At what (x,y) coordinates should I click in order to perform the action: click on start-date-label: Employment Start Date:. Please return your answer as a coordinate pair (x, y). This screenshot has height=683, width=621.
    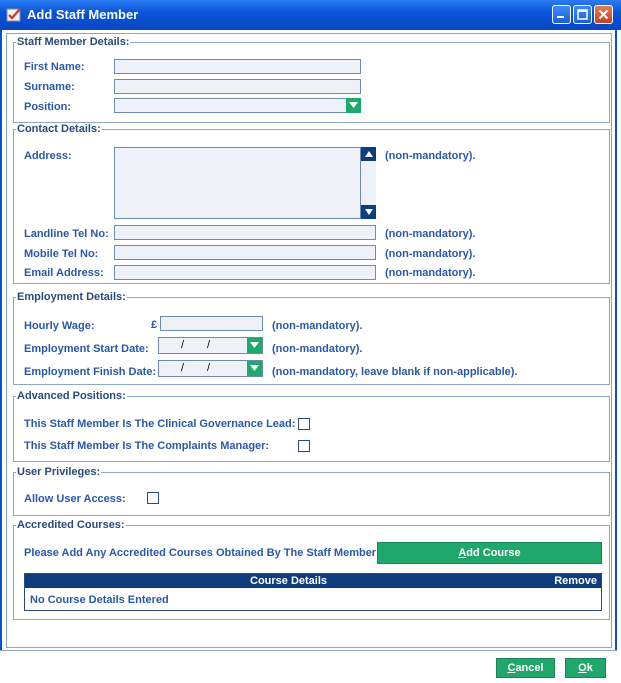
    Looking at the image, I should click on (86, 349).